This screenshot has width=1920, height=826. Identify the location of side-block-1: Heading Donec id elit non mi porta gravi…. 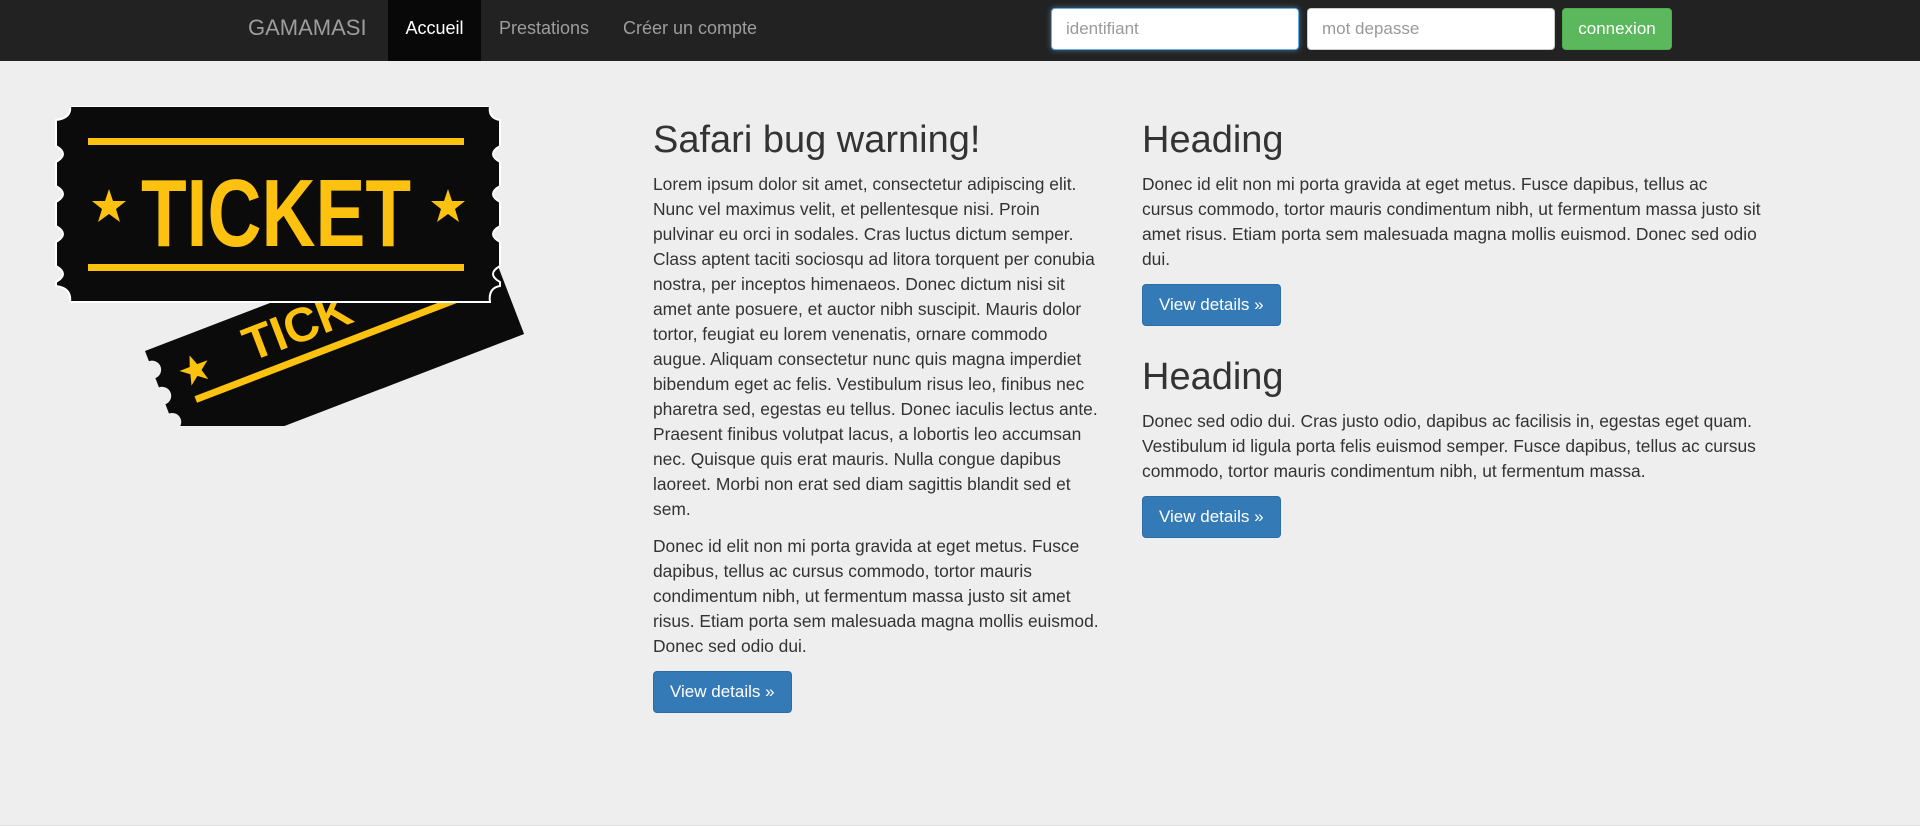
(1452, 221).